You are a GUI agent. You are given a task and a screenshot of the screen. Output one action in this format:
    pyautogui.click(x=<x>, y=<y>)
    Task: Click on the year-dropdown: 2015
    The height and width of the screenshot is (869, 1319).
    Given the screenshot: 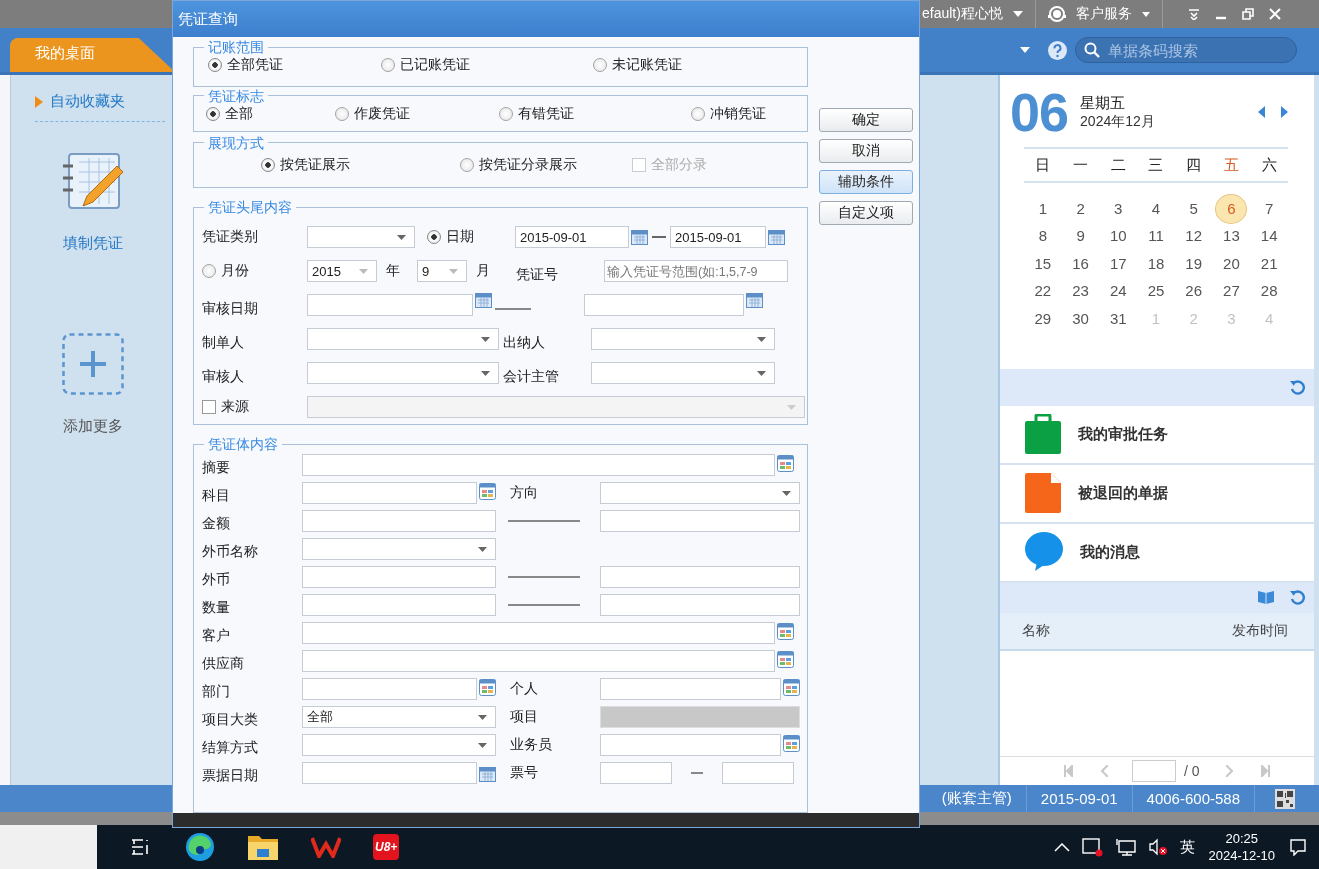 What is the action you would take?
    pyautogui.click(x=342, y=271)
    